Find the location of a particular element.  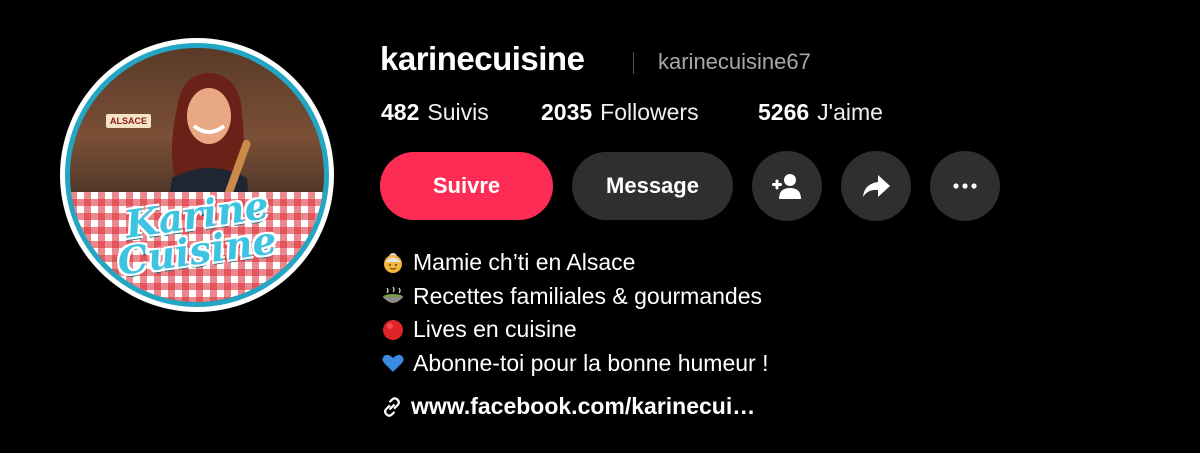

username-separator is located at coordinates (633, 63).